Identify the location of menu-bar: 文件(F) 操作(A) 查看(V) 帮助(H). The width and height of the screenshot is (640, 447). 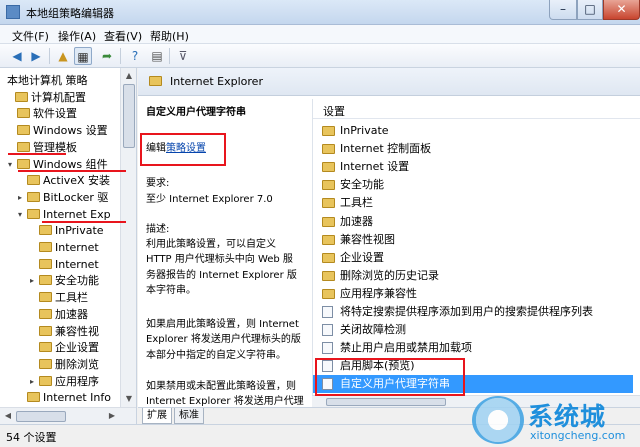
(320, 34).